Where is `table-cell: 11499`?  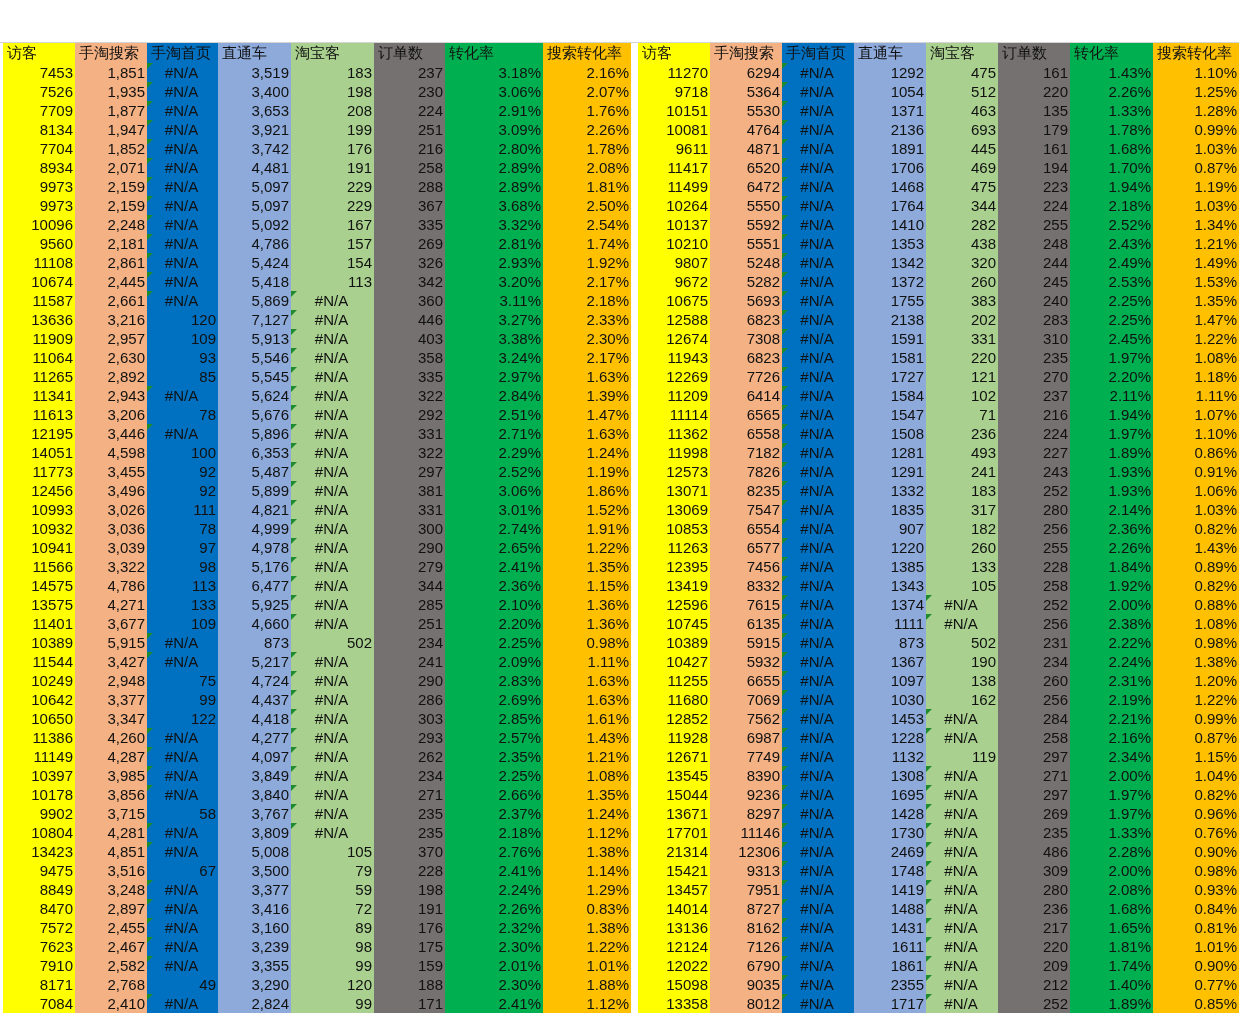 table-cell: 11499 is located at coordinates (674, 186).